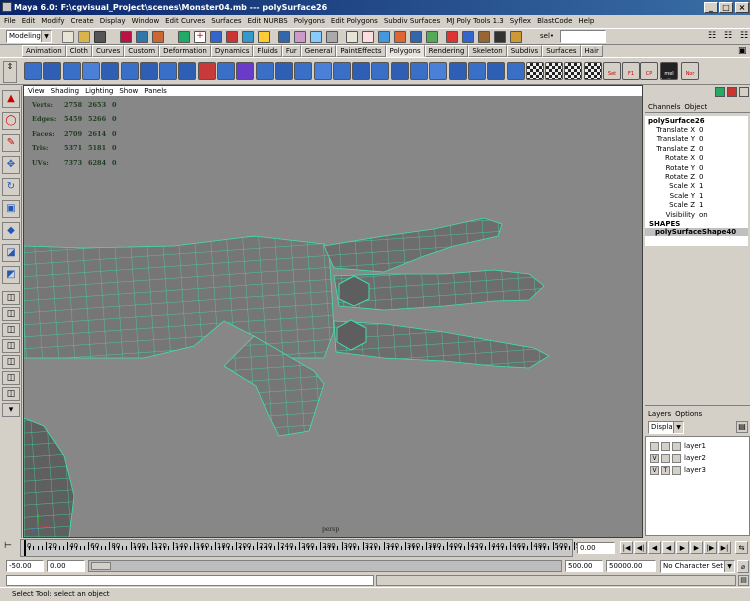 Image resolution: width=750 pixels, height=601 pixels. I want to click on playback-start-field: 0.00, so click(66, 566).